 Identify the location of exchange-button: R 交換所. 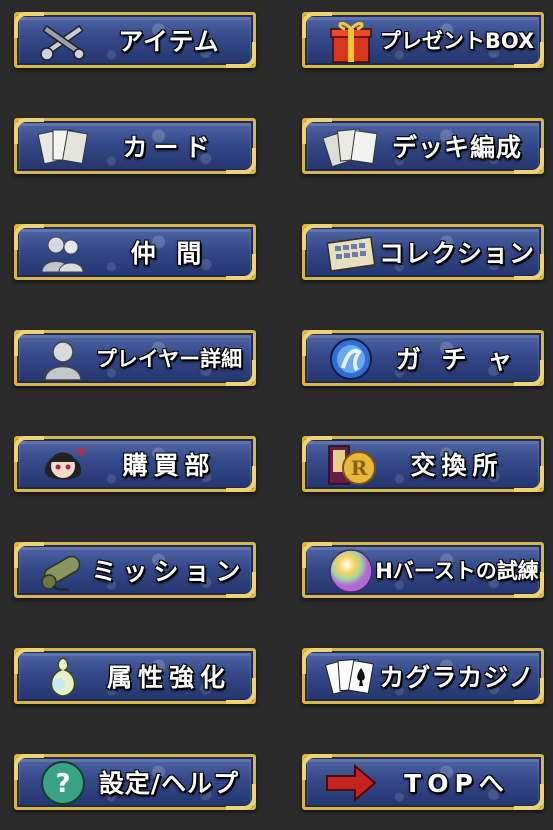
(423, 464).